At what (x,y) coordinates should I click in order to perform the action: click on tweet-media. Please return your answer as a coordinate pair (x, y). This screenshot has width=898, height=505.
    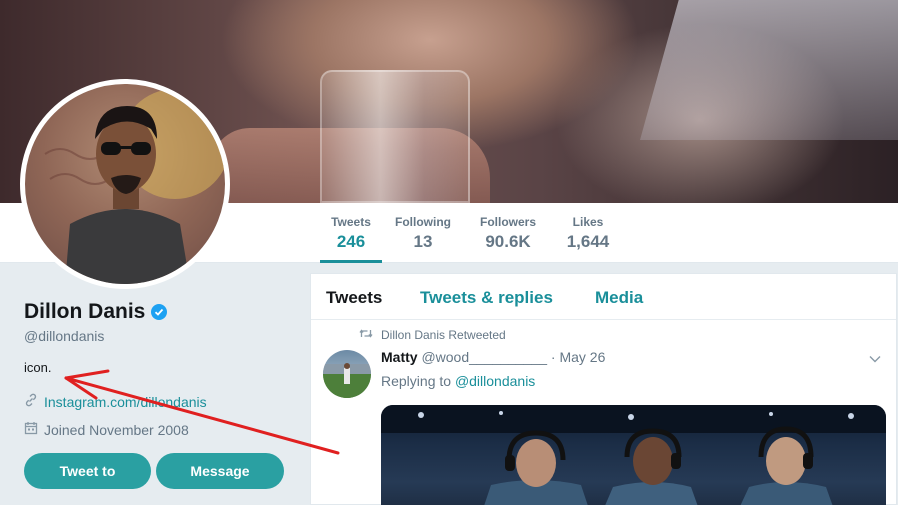
    Looking at the image, I should click on (633, 455).